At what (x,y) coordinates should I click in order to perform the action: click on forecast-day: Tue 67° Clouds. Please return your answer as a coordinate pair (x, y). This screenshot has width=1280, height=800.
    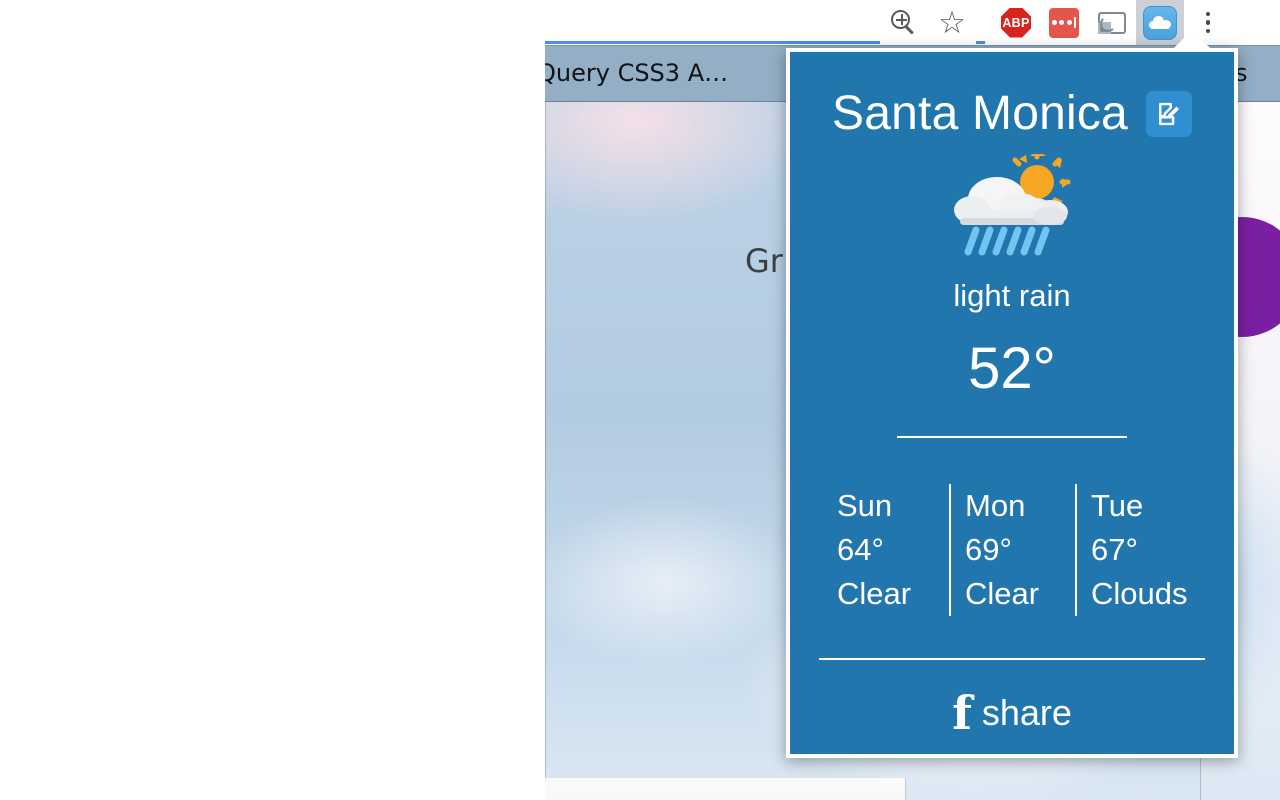
    Looking at the image, I should click on (1138, 550).